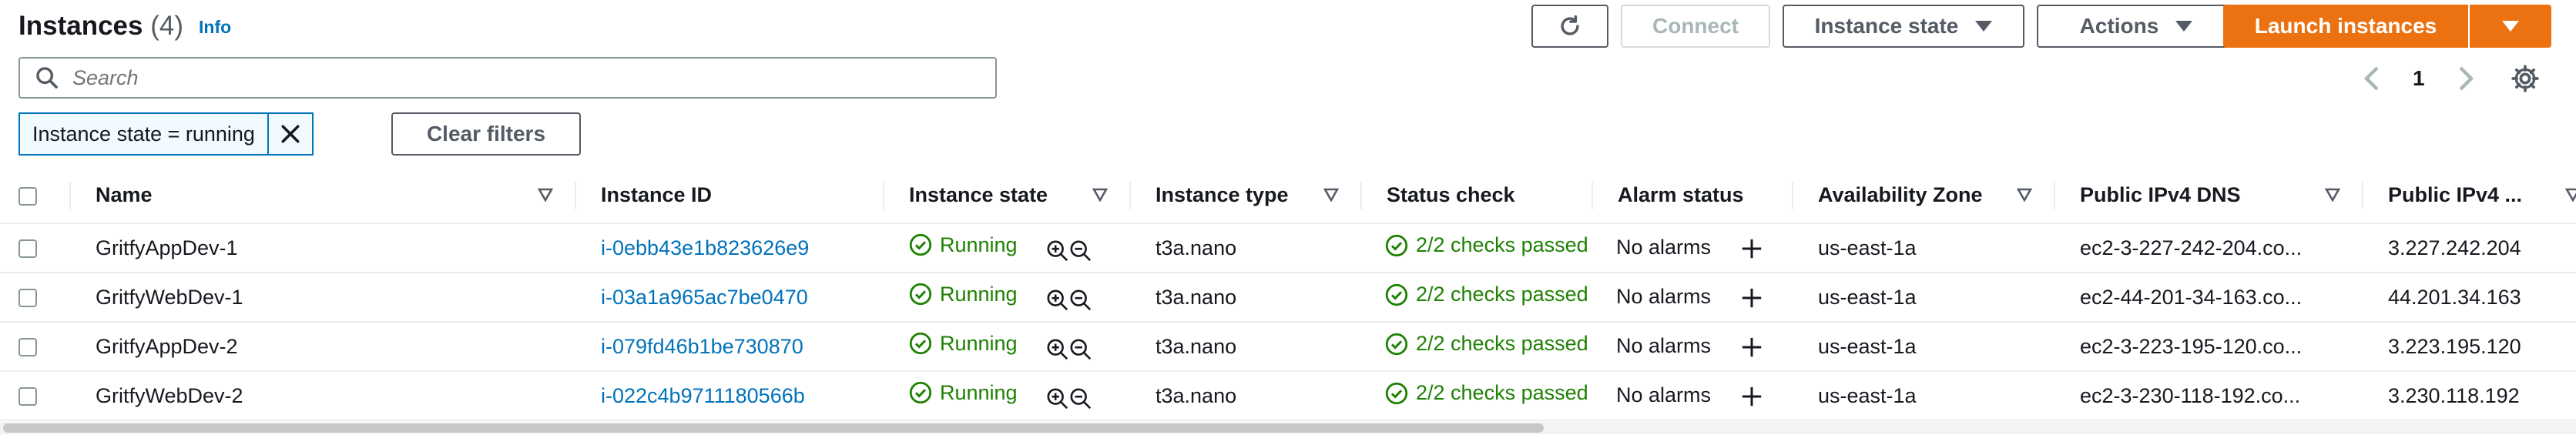  I want to click on refresh-icon, so click(1570, 25).